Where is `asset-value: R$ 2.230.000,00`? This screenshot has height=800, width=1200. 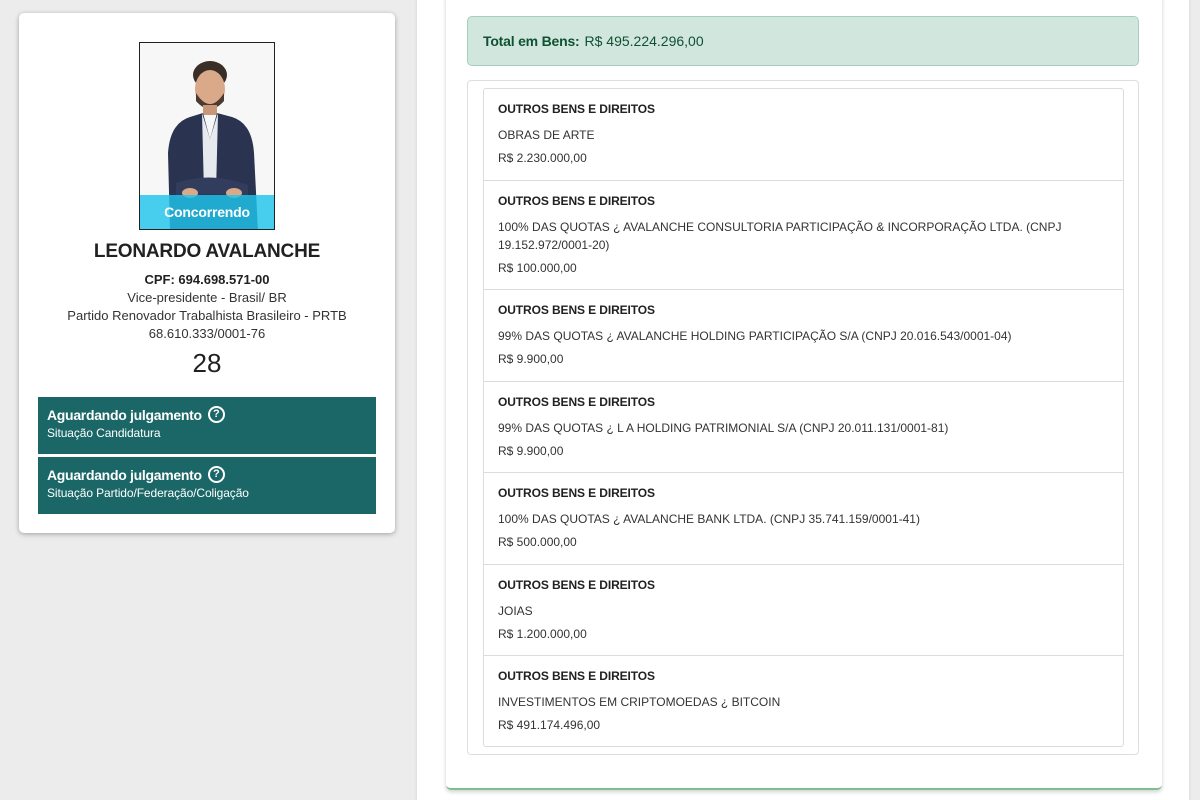 asset-value: R$ 2.230.000,00 is located at coordinates (542, 158).